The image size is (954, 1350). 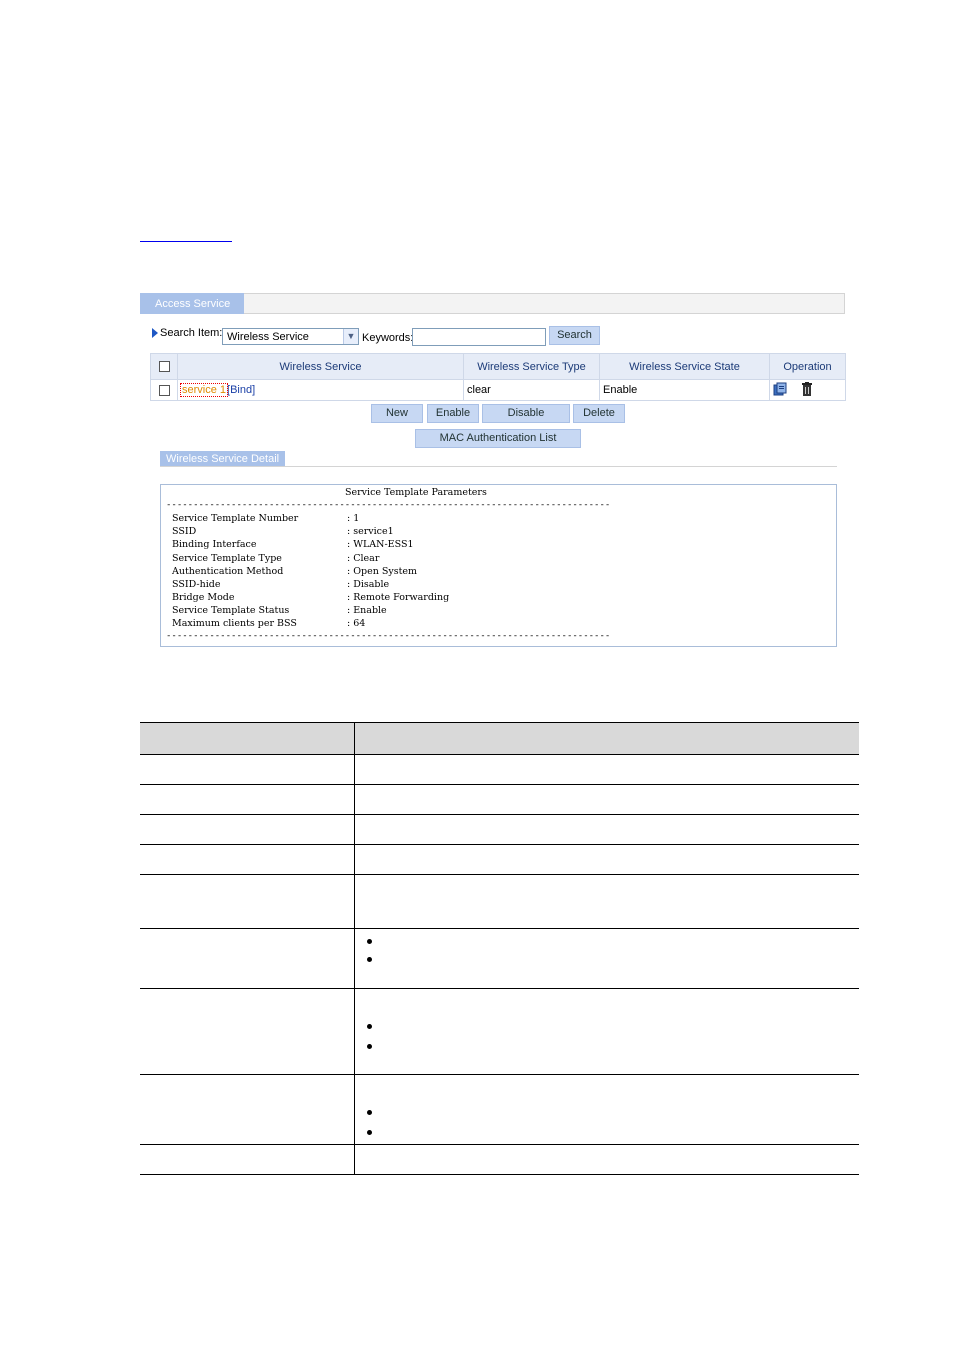 What do you see at coordinates (531, 390) in the screenshot?
I see `service-type-cell: clear` at bounding box center [531, 390].